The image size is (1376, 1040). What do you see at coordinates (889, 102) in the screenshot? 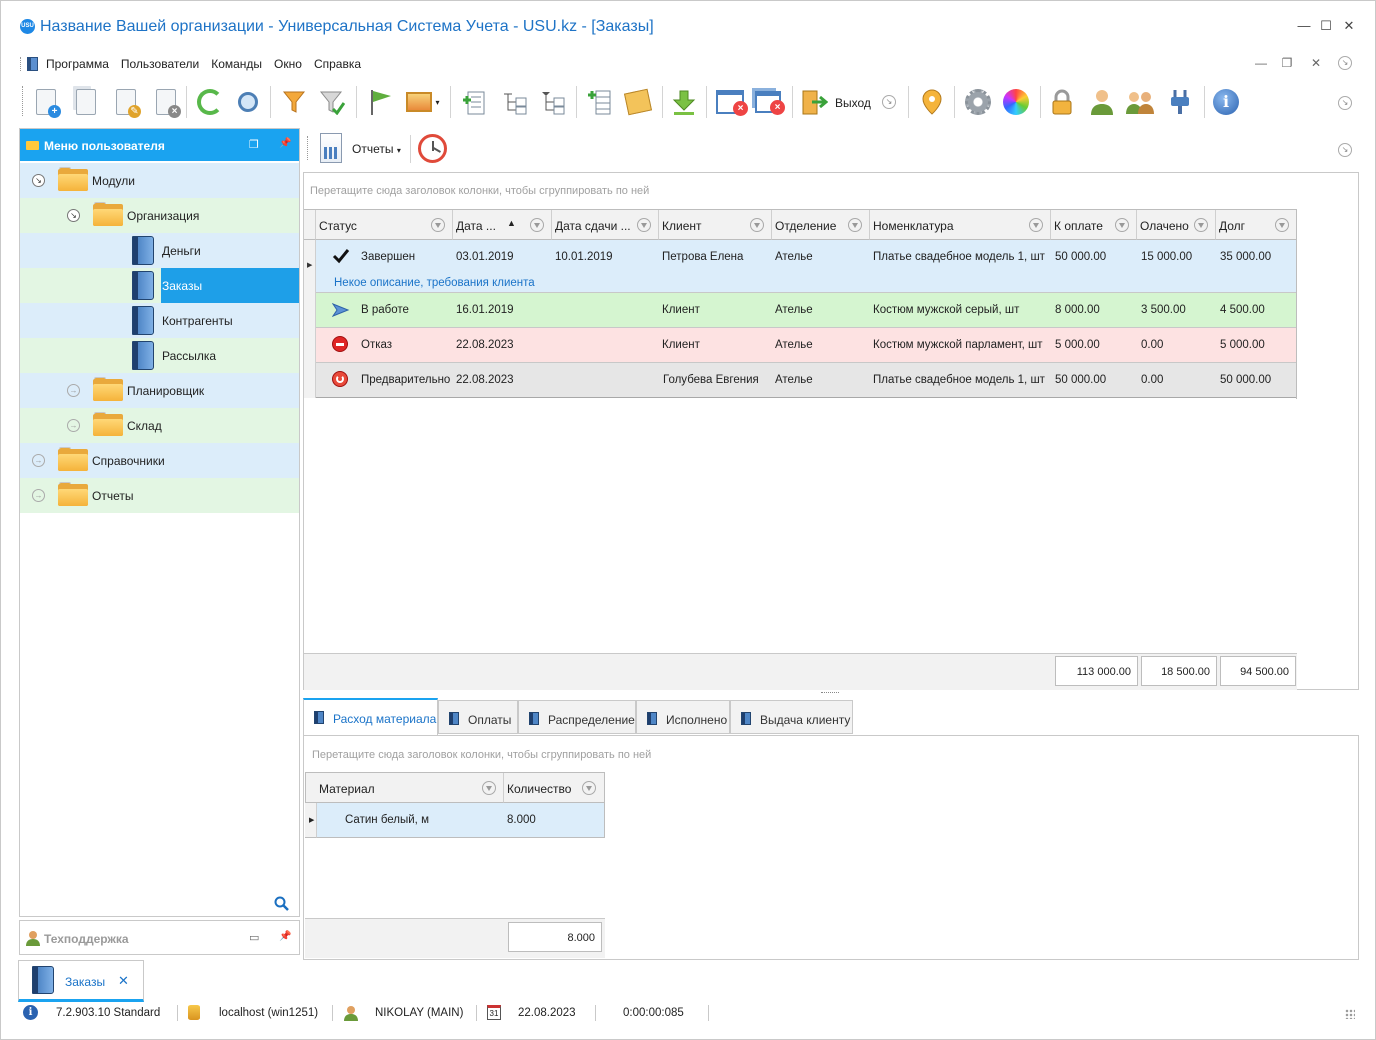
I see `exit-options-icon: ↘` at bounding box center [889, 102].